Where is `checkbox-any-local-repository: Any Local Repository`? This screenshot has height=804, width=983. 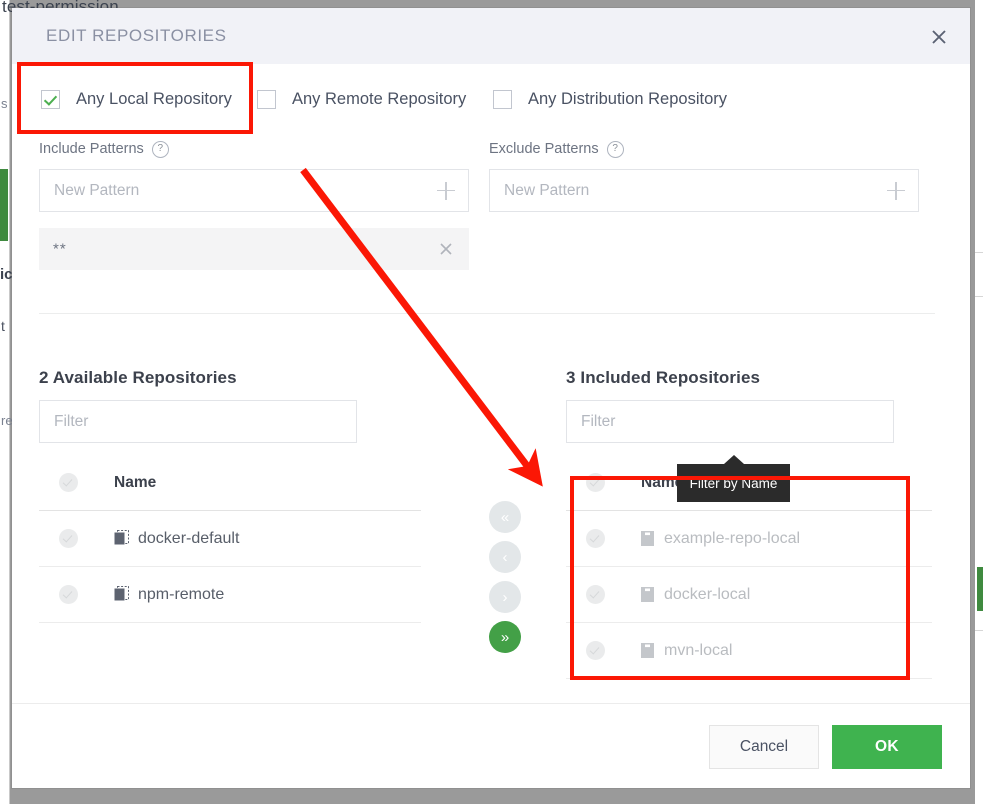 checkbox-any-local-repository: Any Local Repository is located at coordinates (136, 99).